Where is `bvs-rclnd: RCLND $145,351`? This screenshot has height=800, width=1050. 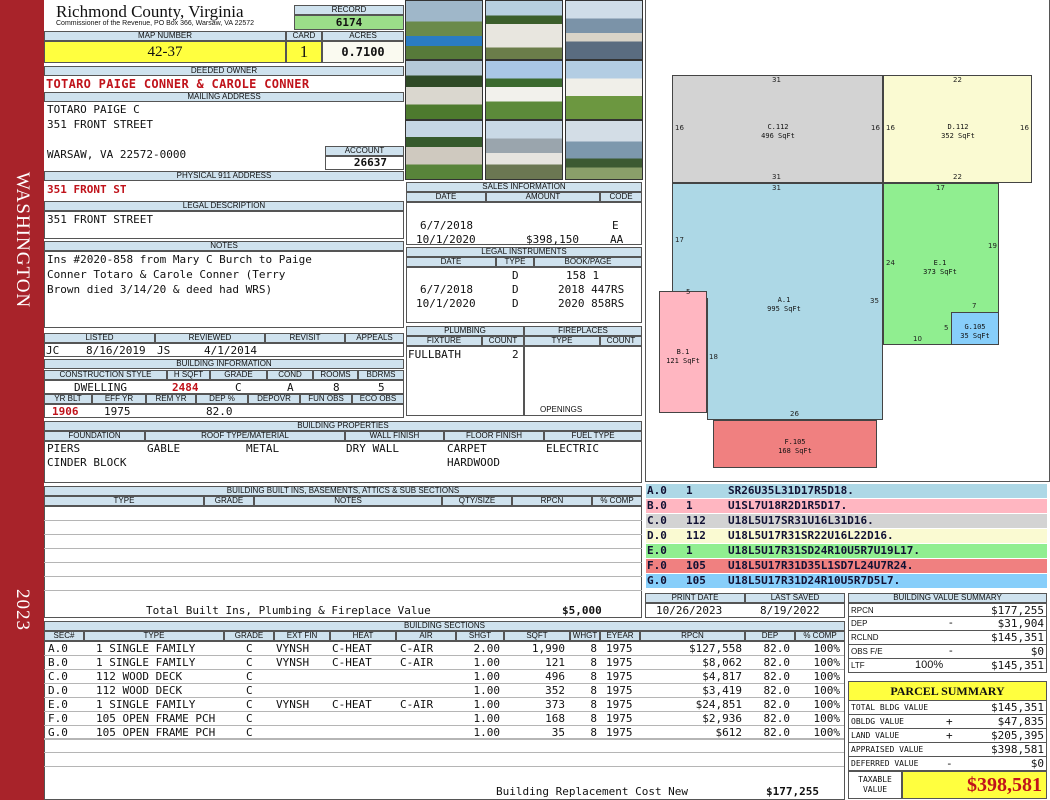
bvs-rclnd: RCLND $145,351 is located at coordinates (947, 638).